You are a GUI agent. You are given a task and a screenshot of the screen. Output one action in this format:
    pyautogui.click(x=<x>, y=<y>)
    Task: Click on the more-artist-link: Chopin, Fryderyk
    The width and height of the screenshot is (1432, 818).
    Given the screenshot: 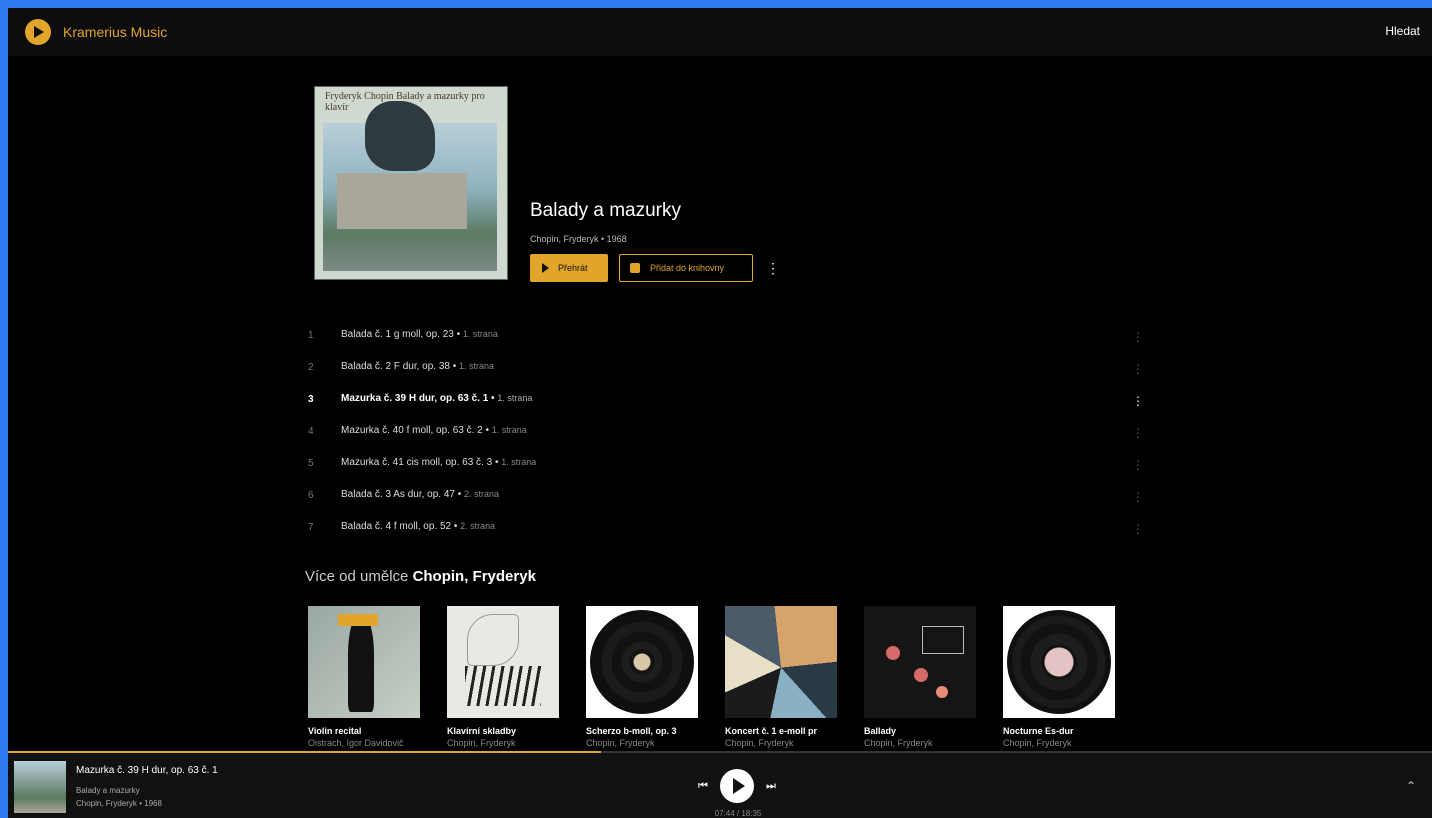 What is the action you would take?
    pyautogui.click(x=474, y=576)
    